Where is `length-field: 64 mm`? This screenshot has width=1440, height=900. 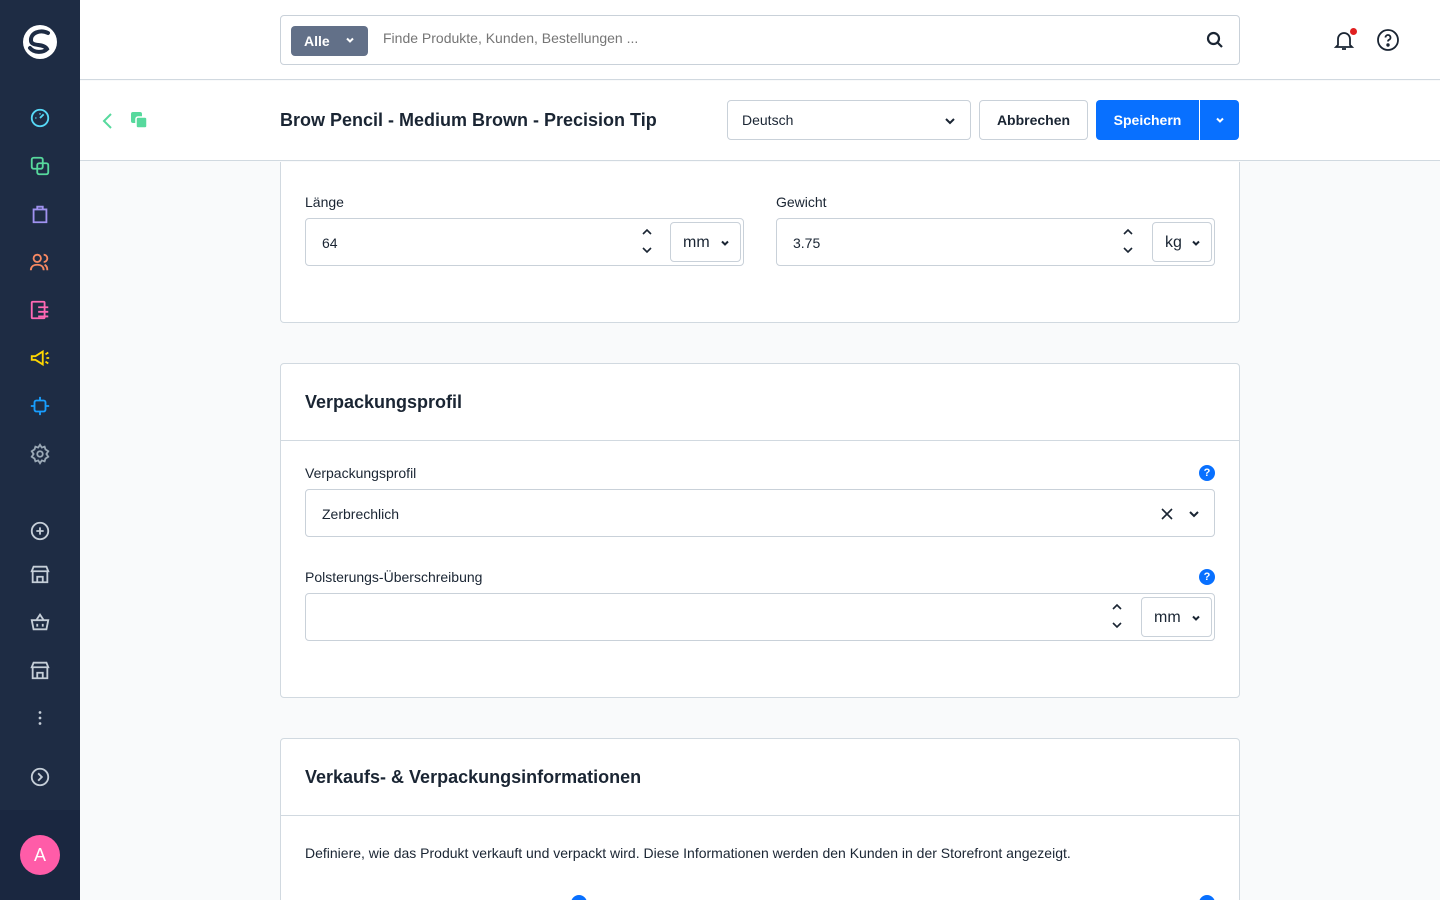
length-field: 64 mm is located at coordinates (524, 242).